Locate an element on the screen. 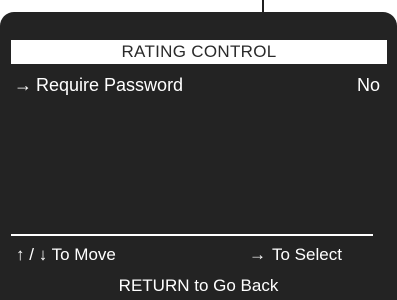  menu-item-require-password: → Require Password No is located at coordinates (197, 85).